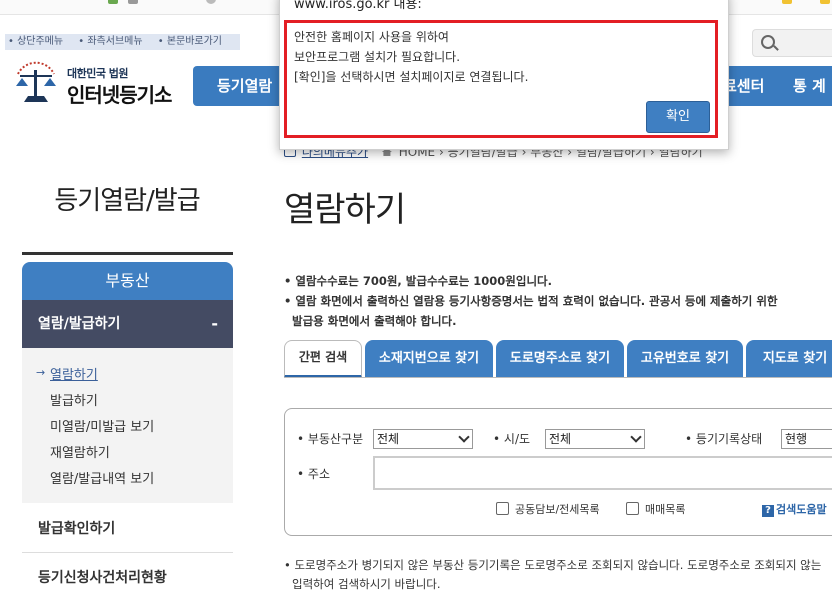 The height and width of the screenshot is (592, 832). What do you see at coordinates (76, 528) in the screenshot?
I see `sidebar-link-verify: 발급확인하기` at bounding box center [76, 528].